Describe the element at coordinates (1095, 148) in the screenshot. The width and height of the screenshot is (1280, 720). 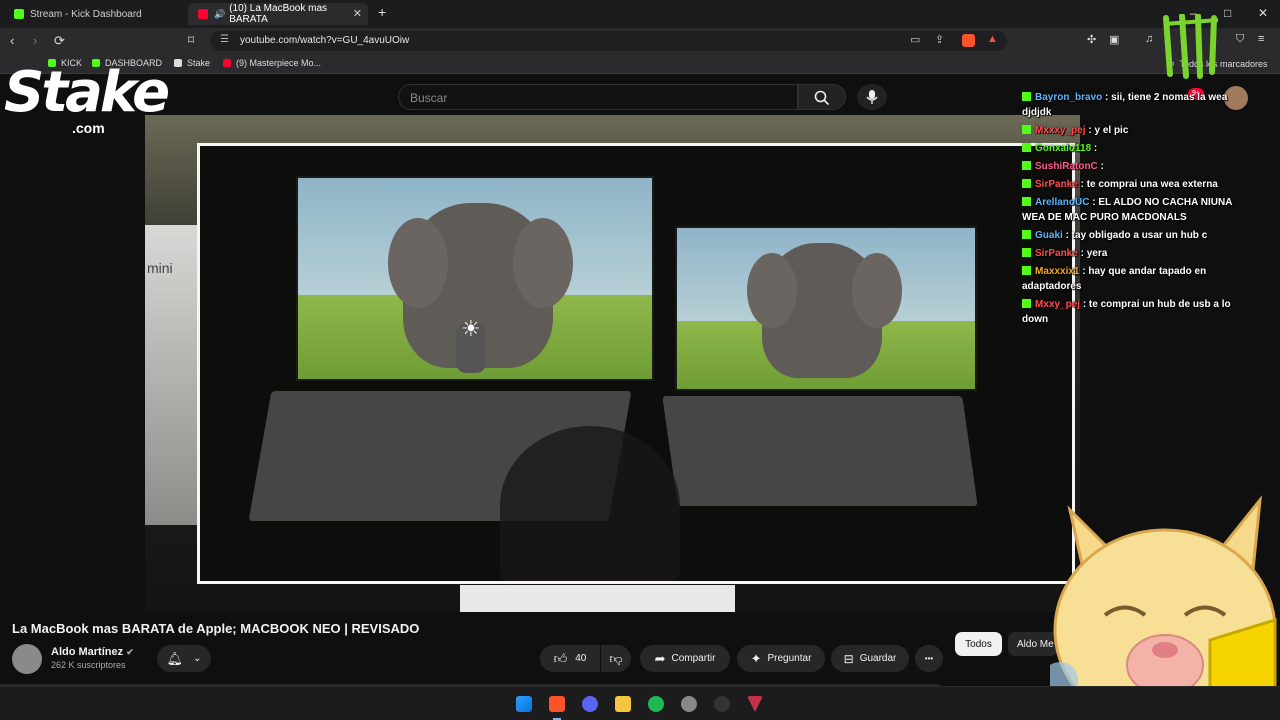
I see `chat-text: :` at that location.